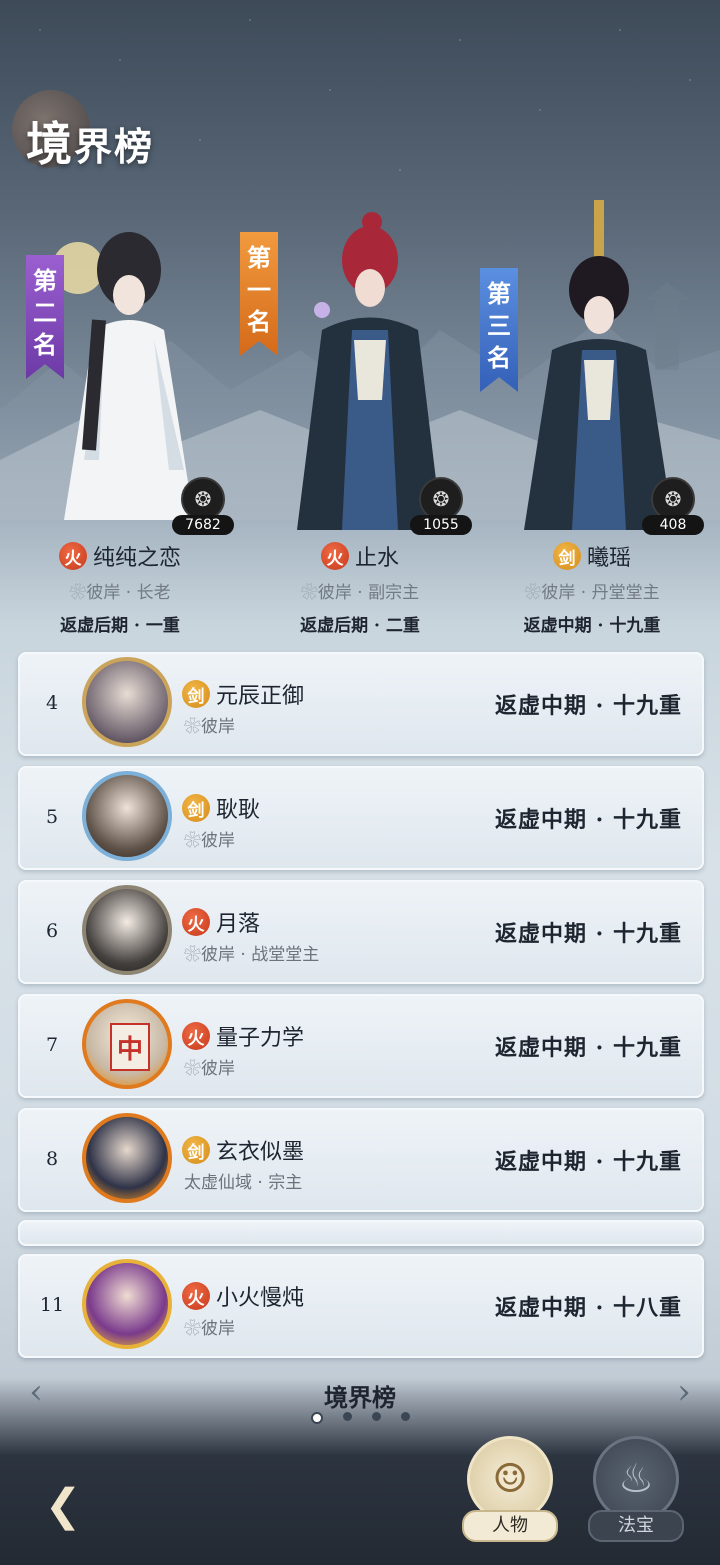  What do you see at coordinates (600, 593) in the screenshot?
I see `player-sect: 彼岸 · 丹堂堂主` at bounding box center [600, 593].